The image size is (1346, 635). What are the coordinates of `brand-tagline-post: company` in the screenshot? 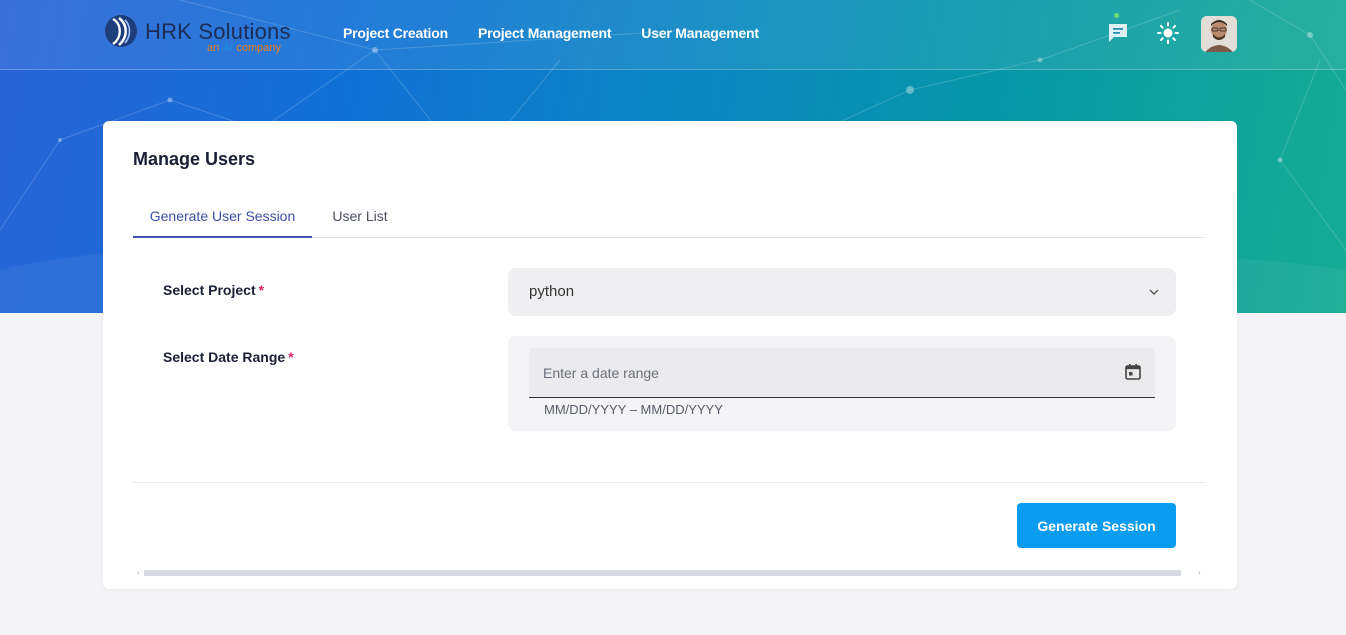 It's located at (259, 48).